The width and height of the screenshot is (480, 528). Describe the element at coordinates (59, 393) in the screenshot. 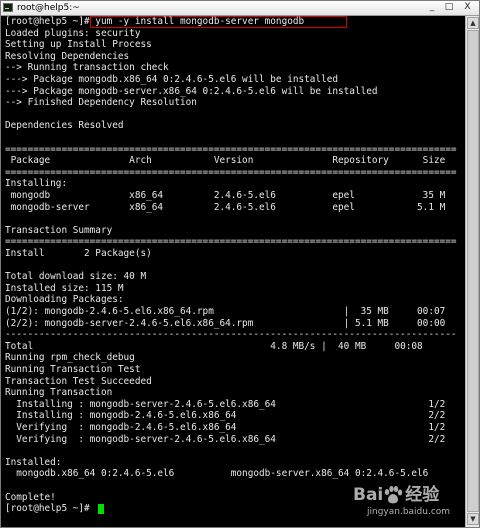

I see `terminal-line: Running Transaction` at that location.